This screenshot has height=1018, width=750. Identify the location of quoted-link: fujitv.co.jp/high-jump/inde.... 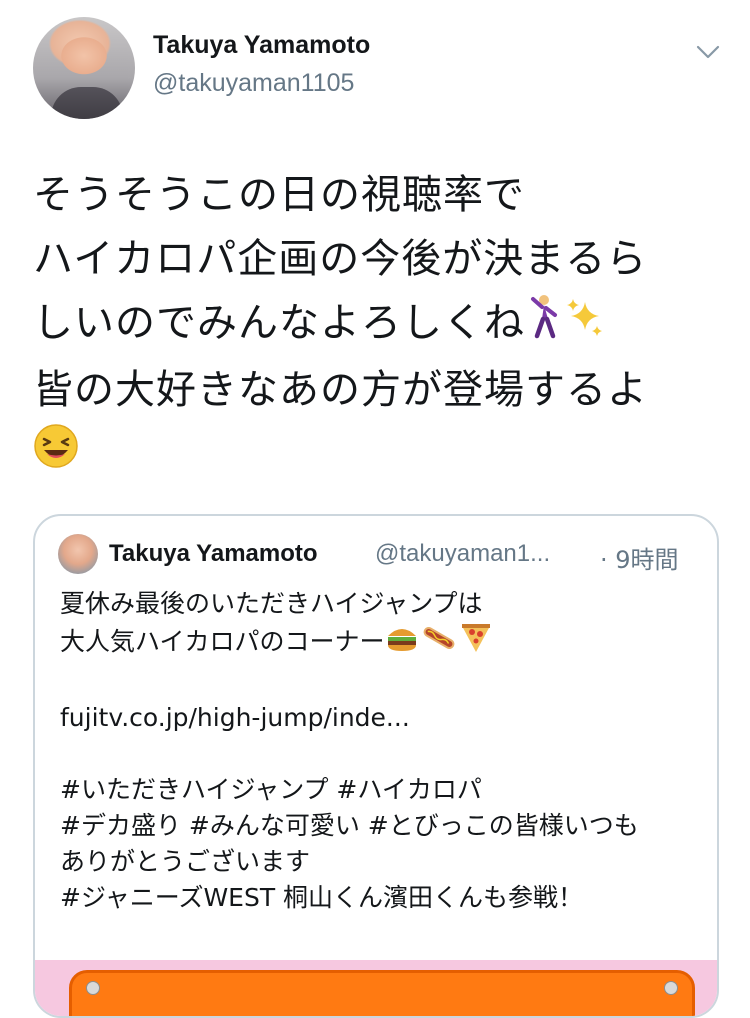
(380, 718).